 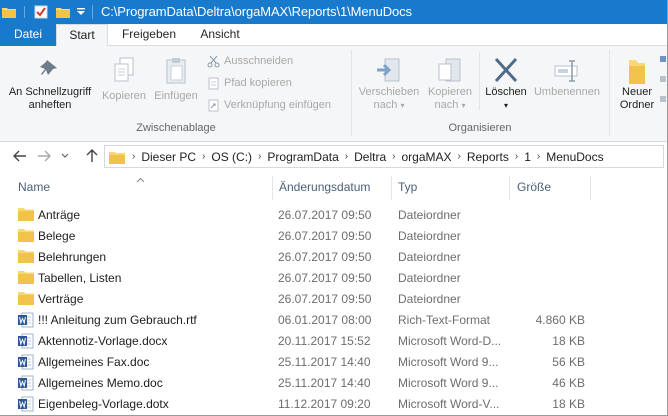 I want to click on copy-path-icon, so click(x=213, y=83).